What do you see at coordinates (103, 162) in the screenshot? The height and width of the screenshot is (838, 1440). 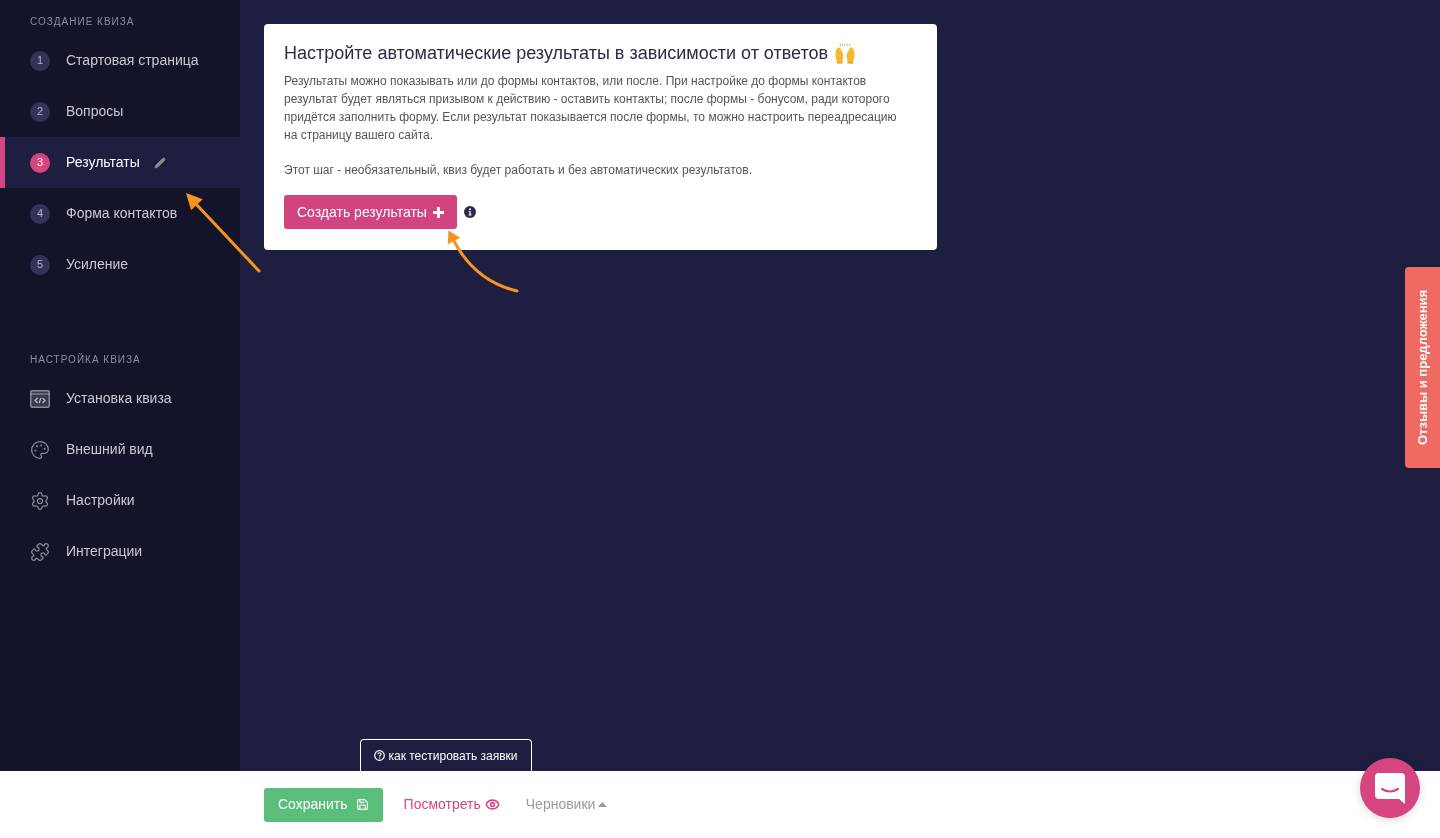 I see `sidebar-item-label: Результаты` at bounding box center [103, 162].